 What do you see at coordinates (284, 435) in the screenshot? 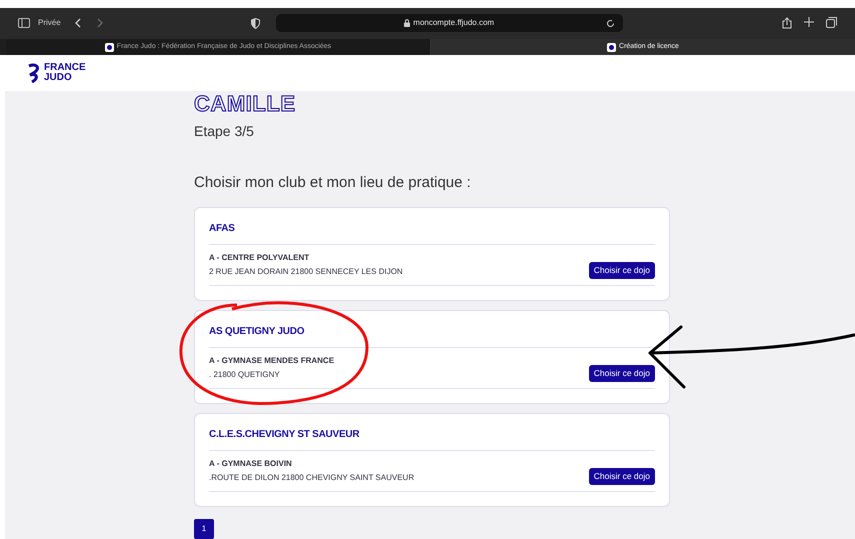
I see `club-name: C.L.E.S.CHEVIGNY ST SAUVEUR` at bounding box center [284, 435].